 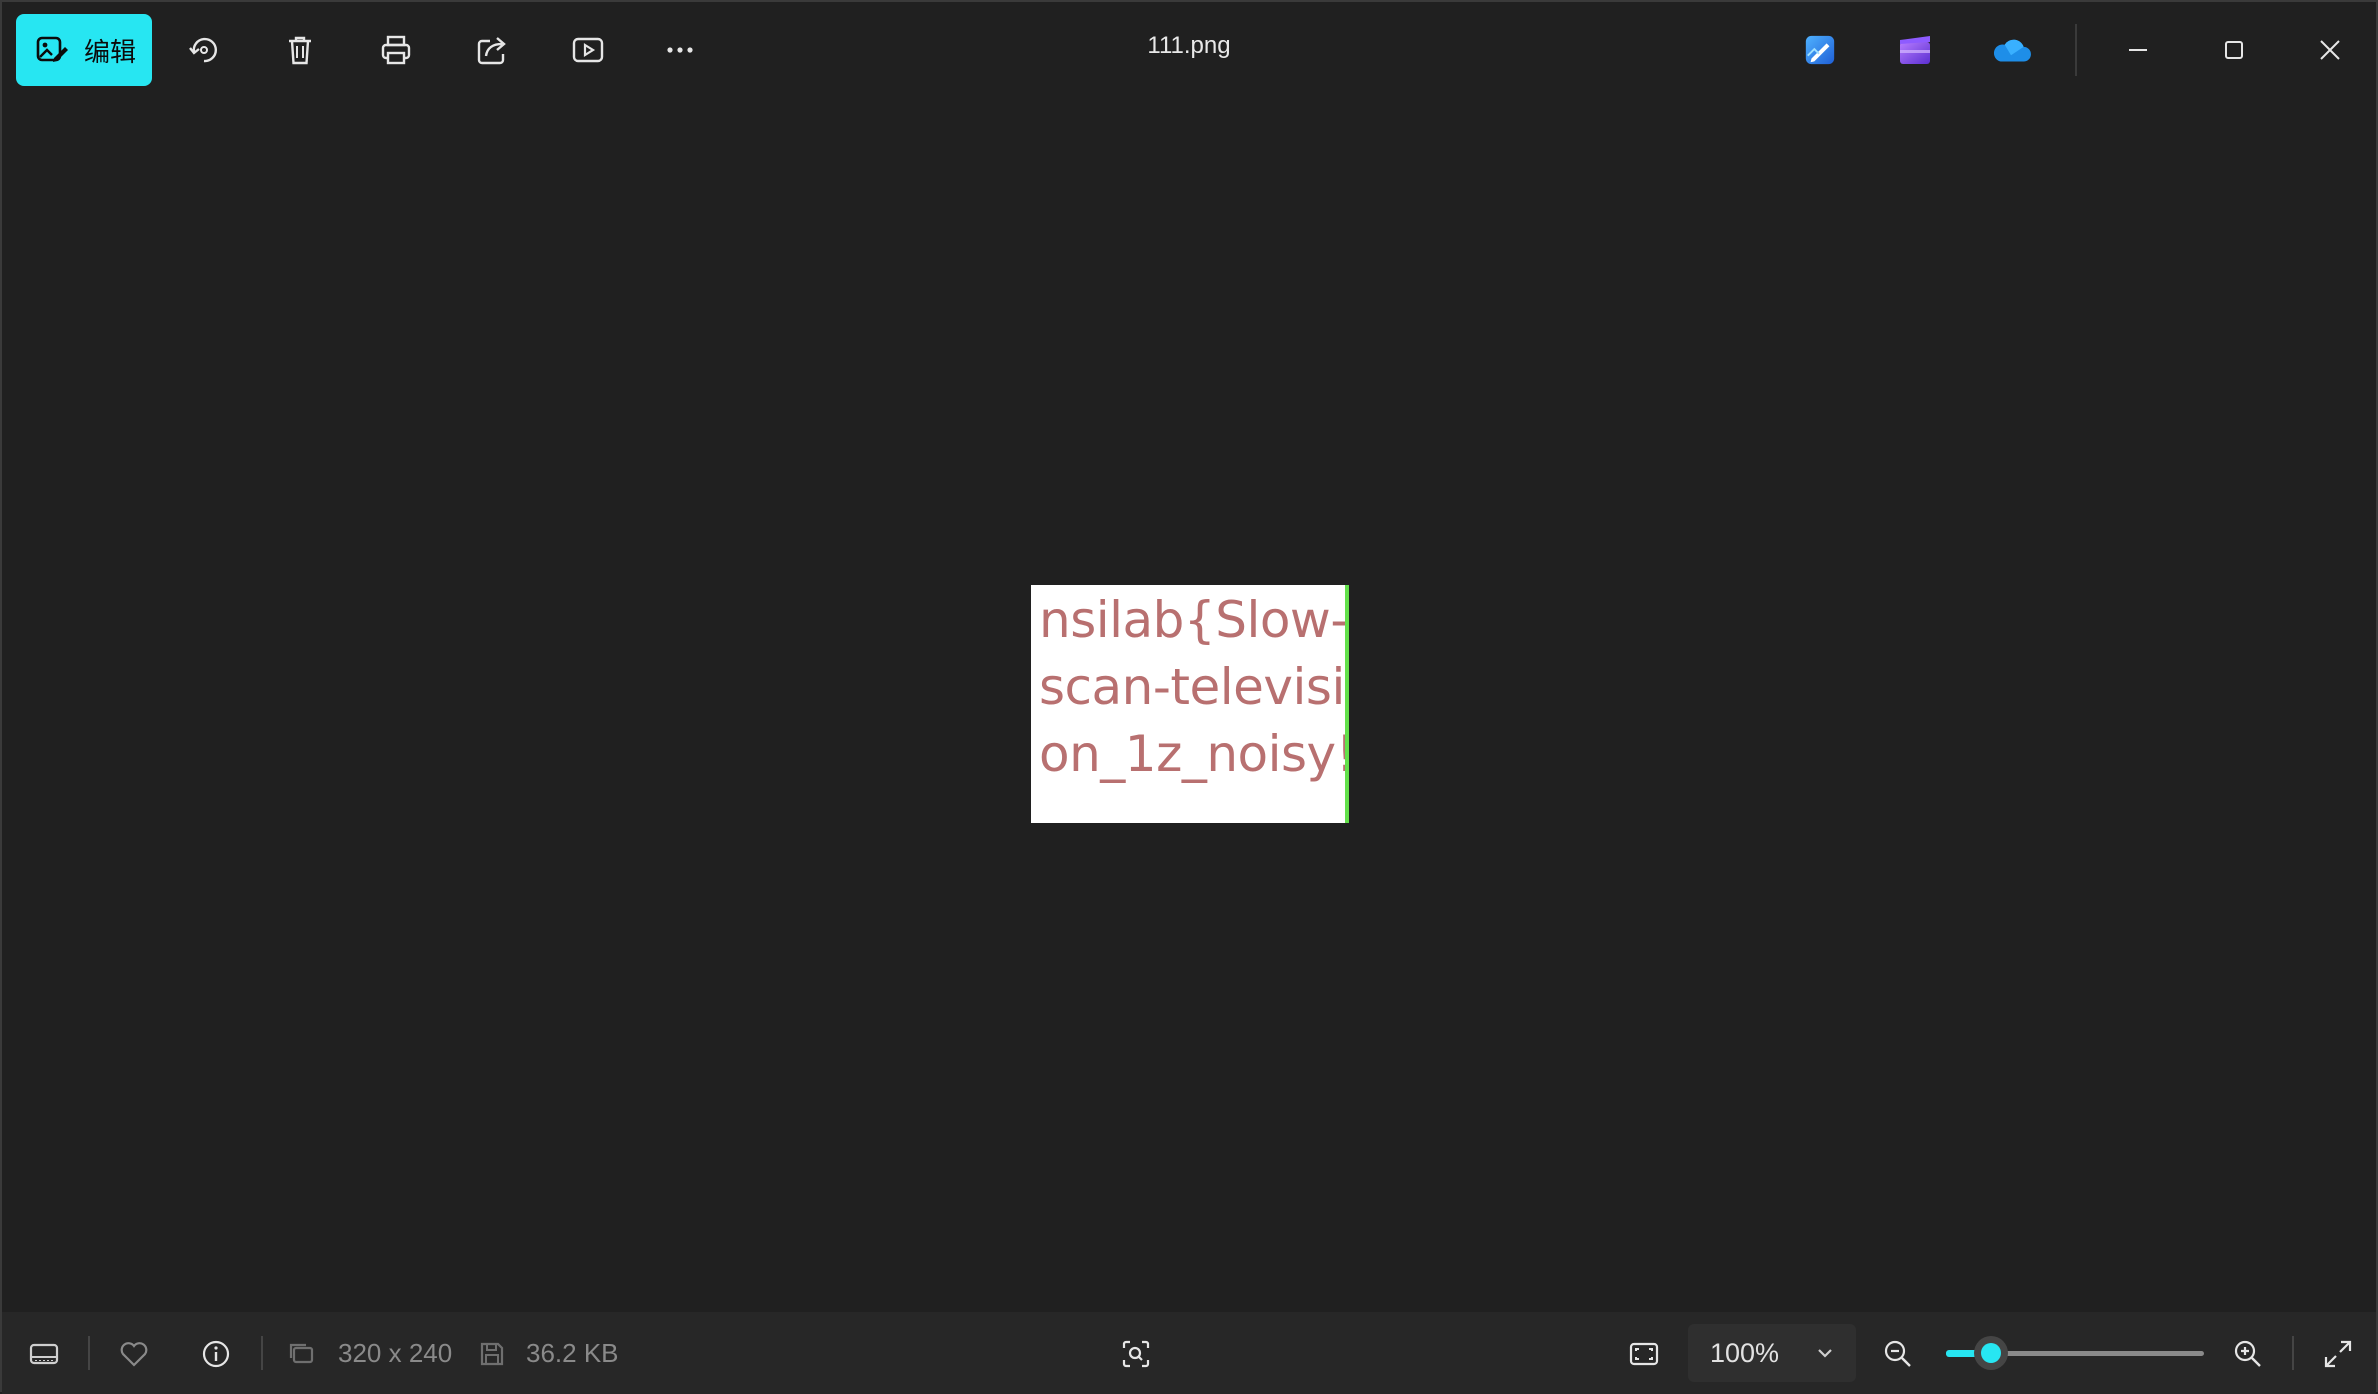 I want to click on zoom-in-button, so click(x=2248, y=1354).